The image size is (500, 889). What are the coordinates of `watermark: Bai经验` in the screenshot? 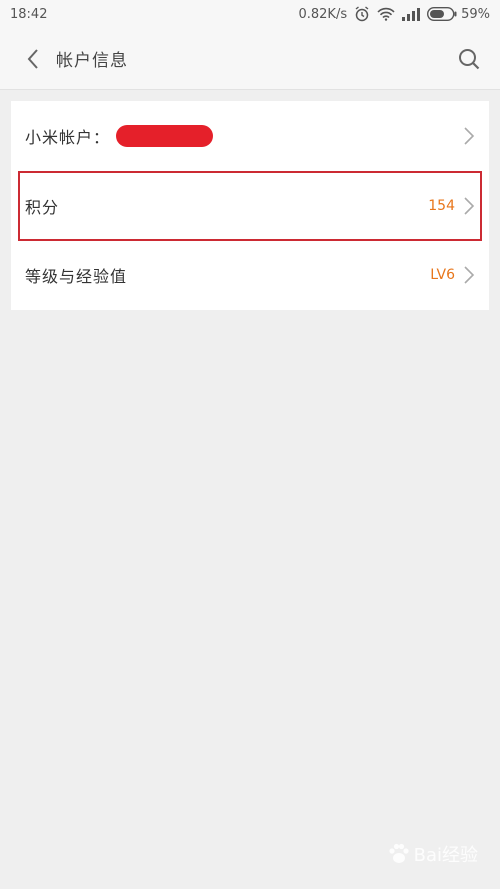 It's located at (432, 854).